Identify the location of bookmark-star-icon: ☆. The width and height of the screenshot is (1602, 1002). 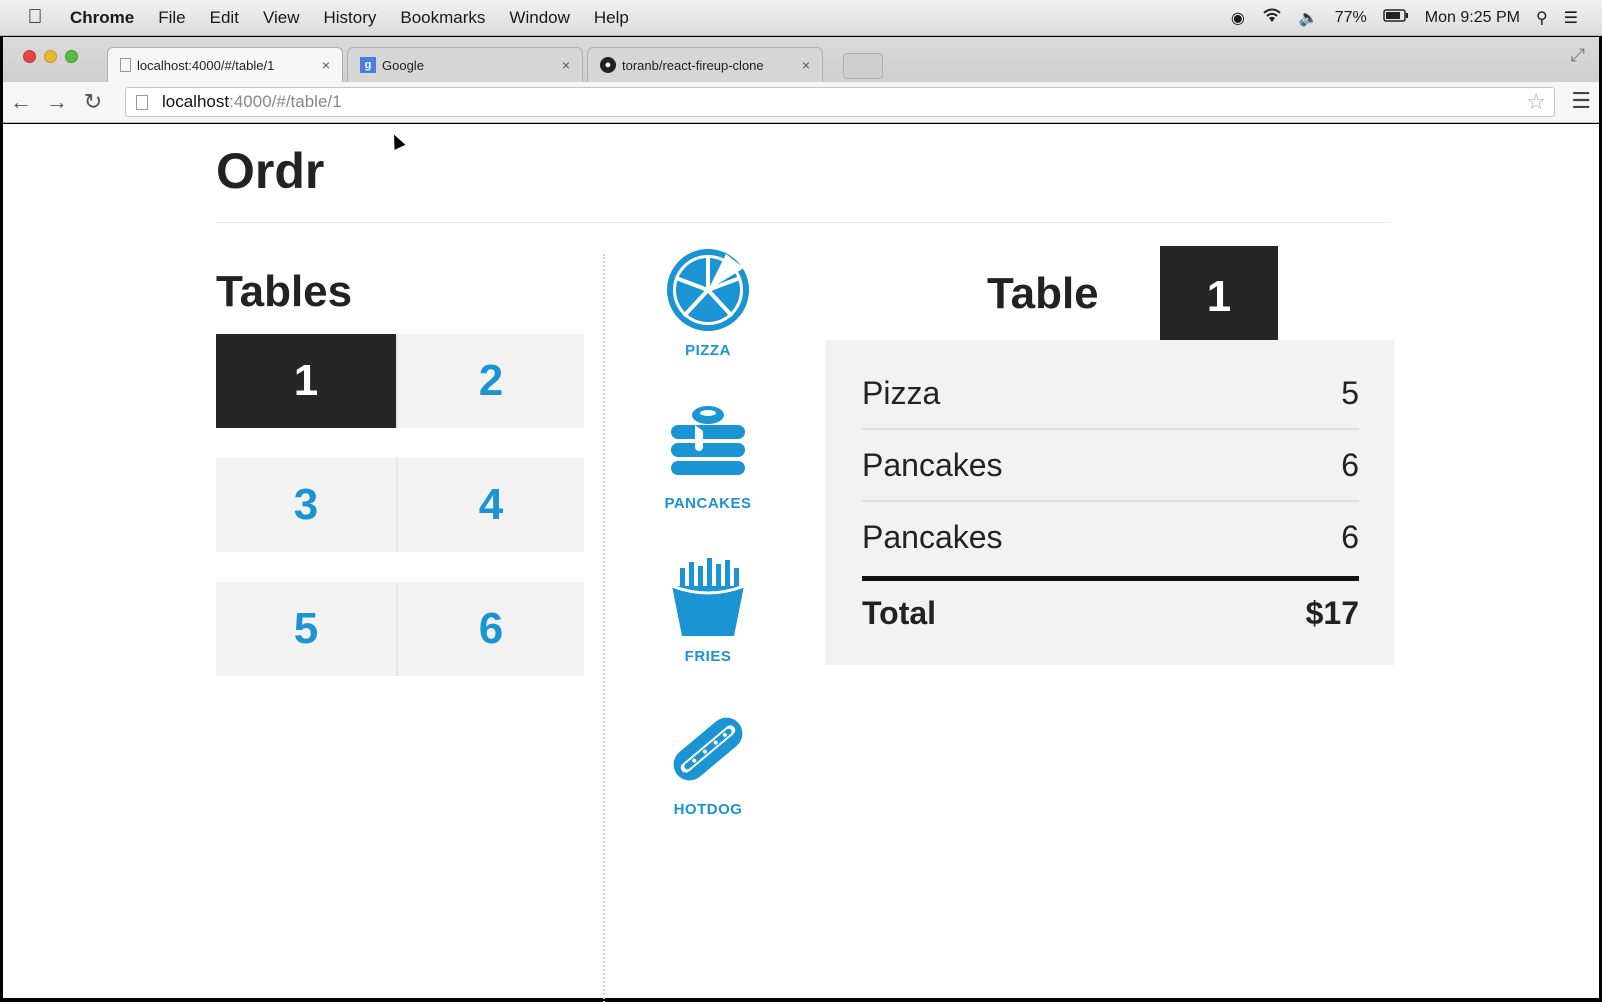
(1536, 102).